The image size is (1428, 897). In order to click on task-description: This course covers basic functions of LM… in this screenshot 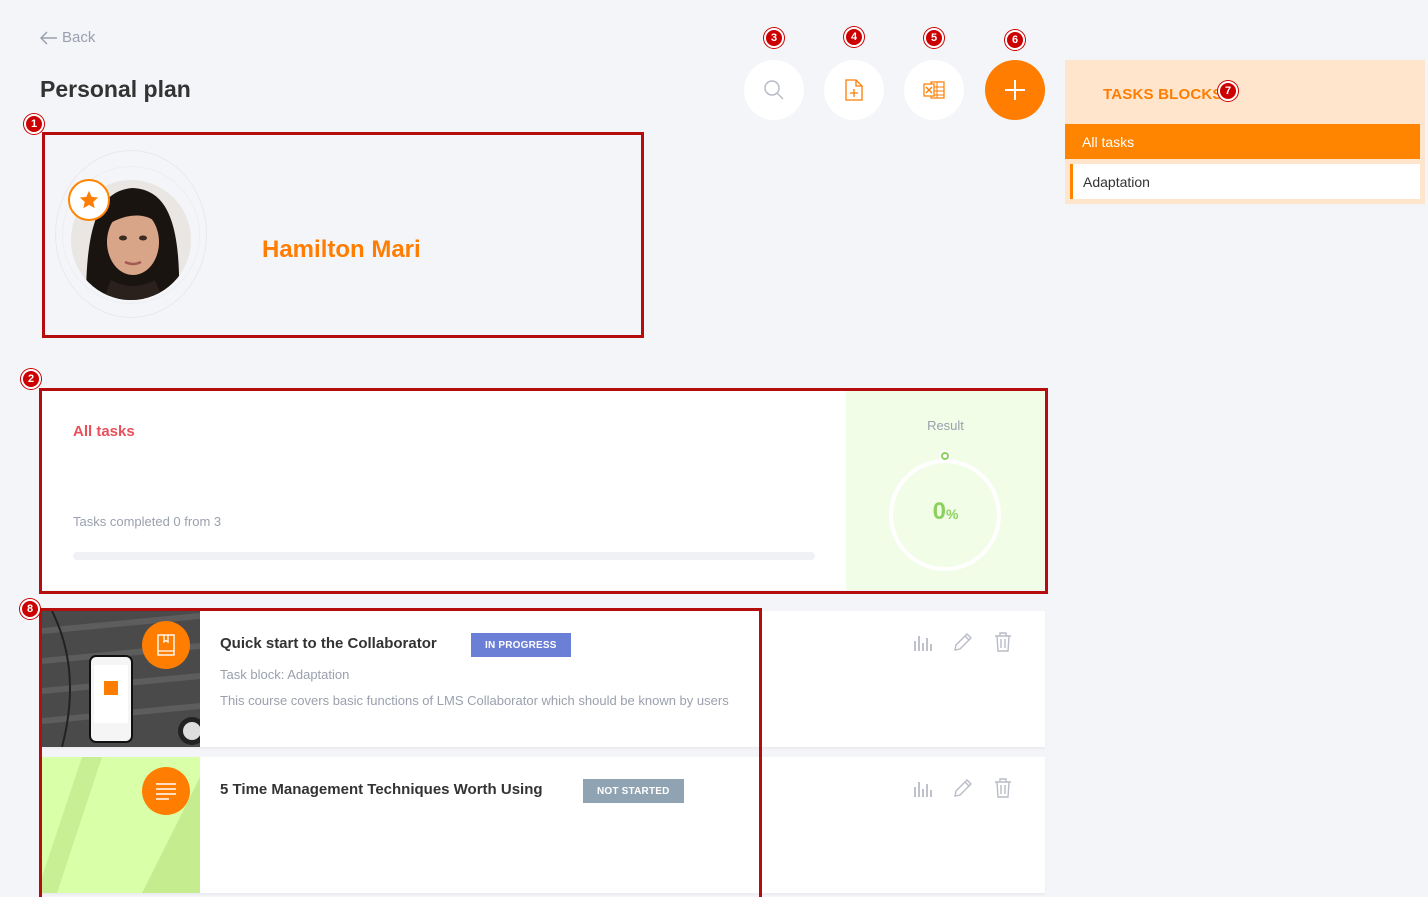, I will do `click(474, 700)`.